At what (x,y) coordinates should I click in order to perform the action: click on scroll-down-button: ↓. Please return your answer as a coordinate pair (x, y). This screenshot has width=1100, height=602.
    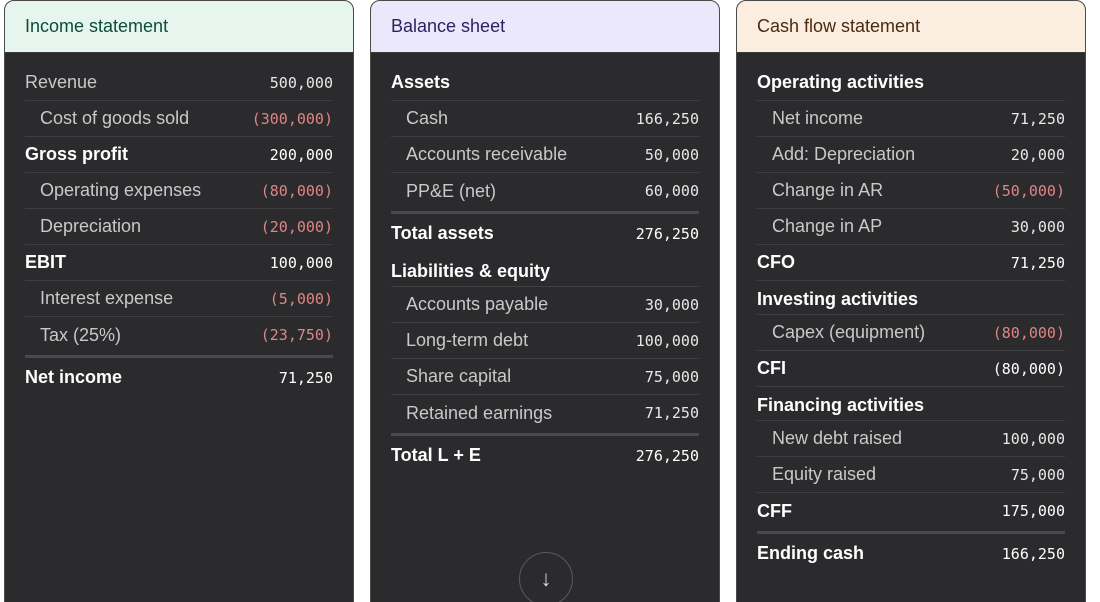
    Looking at the image, I should click on (546, 577).